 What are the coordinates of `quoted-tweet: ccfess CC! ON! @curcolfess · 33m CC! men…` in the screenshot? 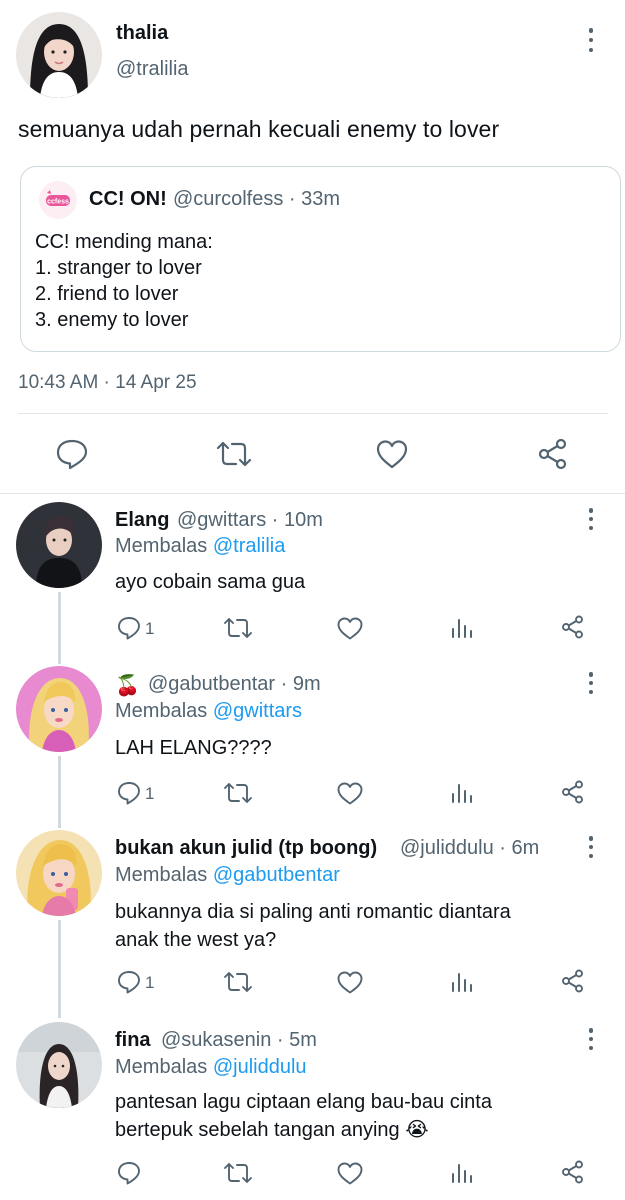 It's located at (320, 259).